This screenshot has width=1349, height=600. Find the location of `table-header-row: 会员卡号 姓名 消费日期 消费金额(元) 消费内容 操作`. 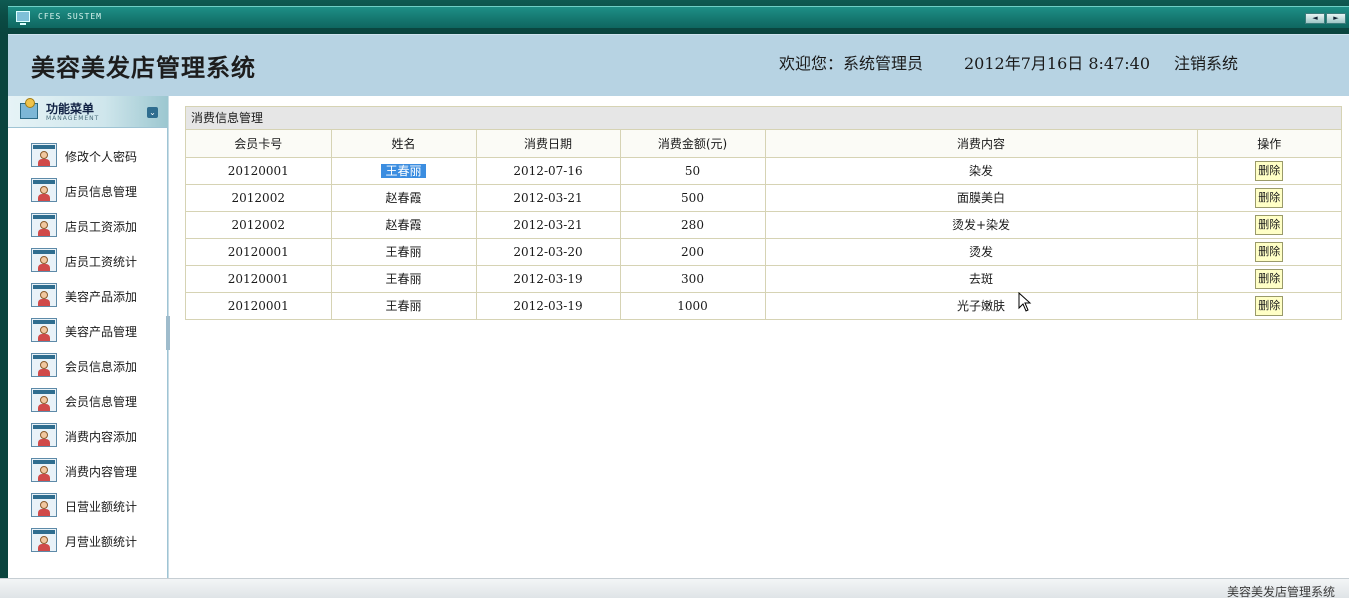

table-header-row: 会员卡号 姓名 消费日期 消费金额(元) 消费内容 操作 is located at coordinates (763, 144).